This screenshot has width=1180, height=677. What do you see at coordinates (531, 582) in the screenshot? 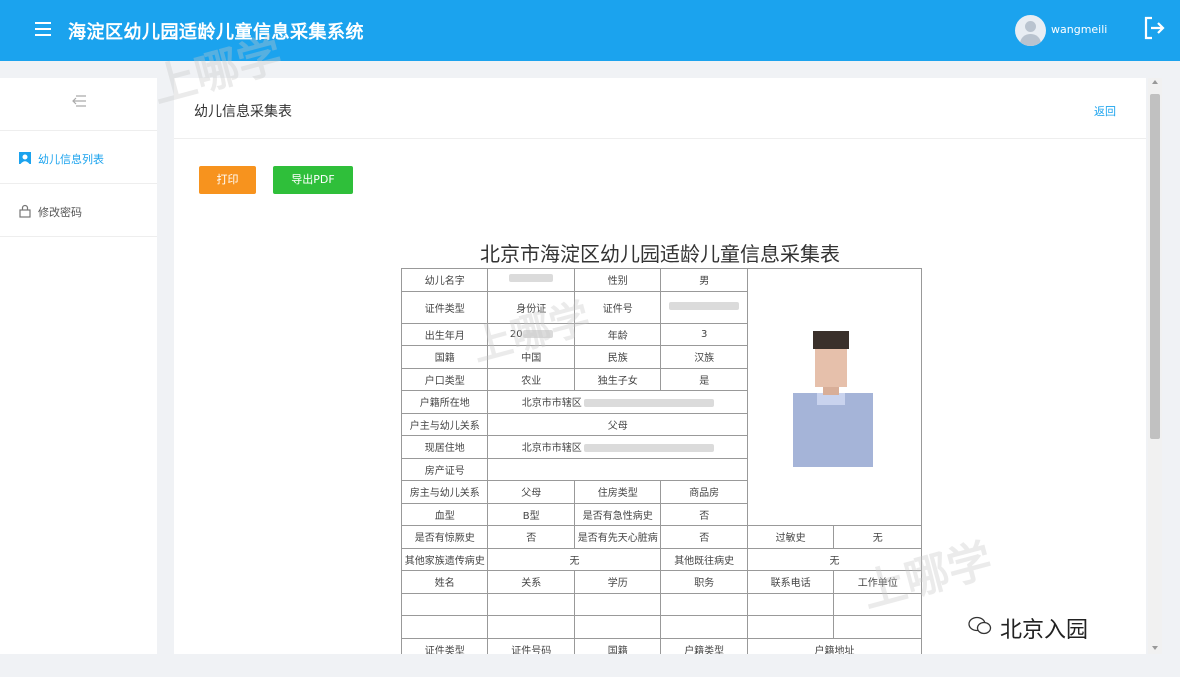
I see `column-header: 关系` at bounding box center [531, 582].